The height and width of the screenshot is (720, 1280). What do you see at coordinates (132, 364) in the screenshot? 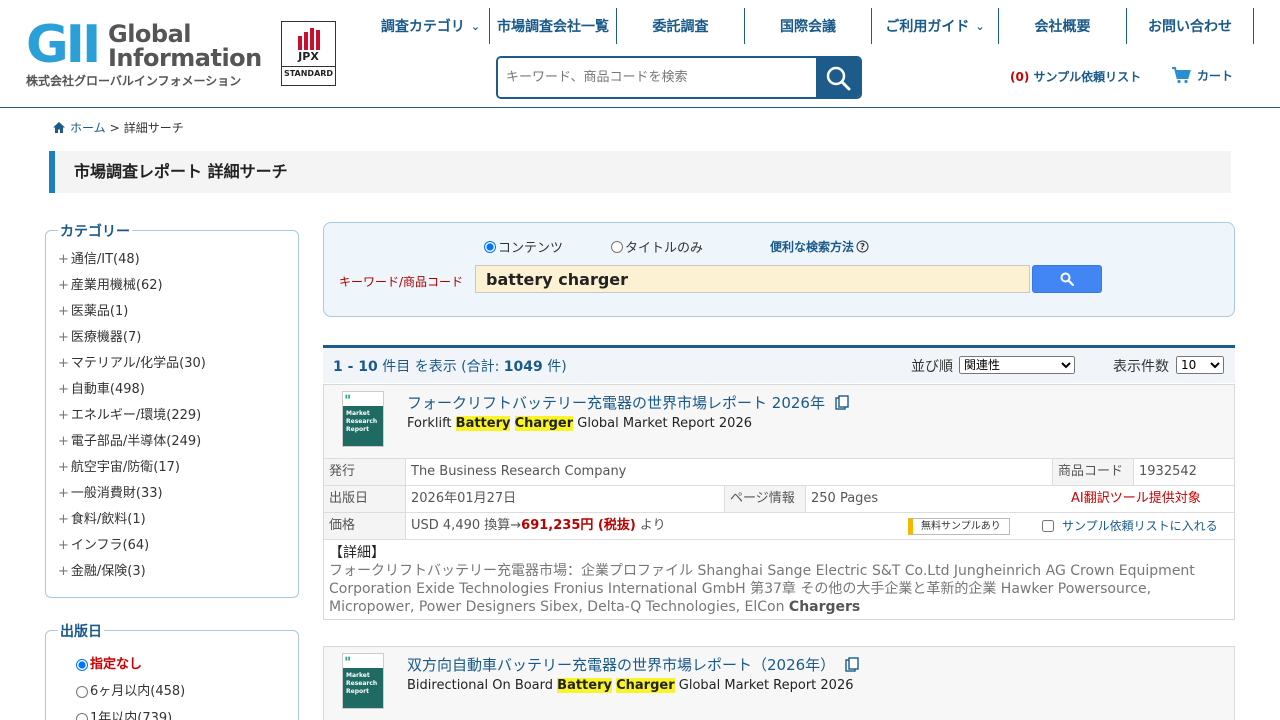
I see `category-item: + マテリアル/化学品(30)` at bounding box center [132, 364].